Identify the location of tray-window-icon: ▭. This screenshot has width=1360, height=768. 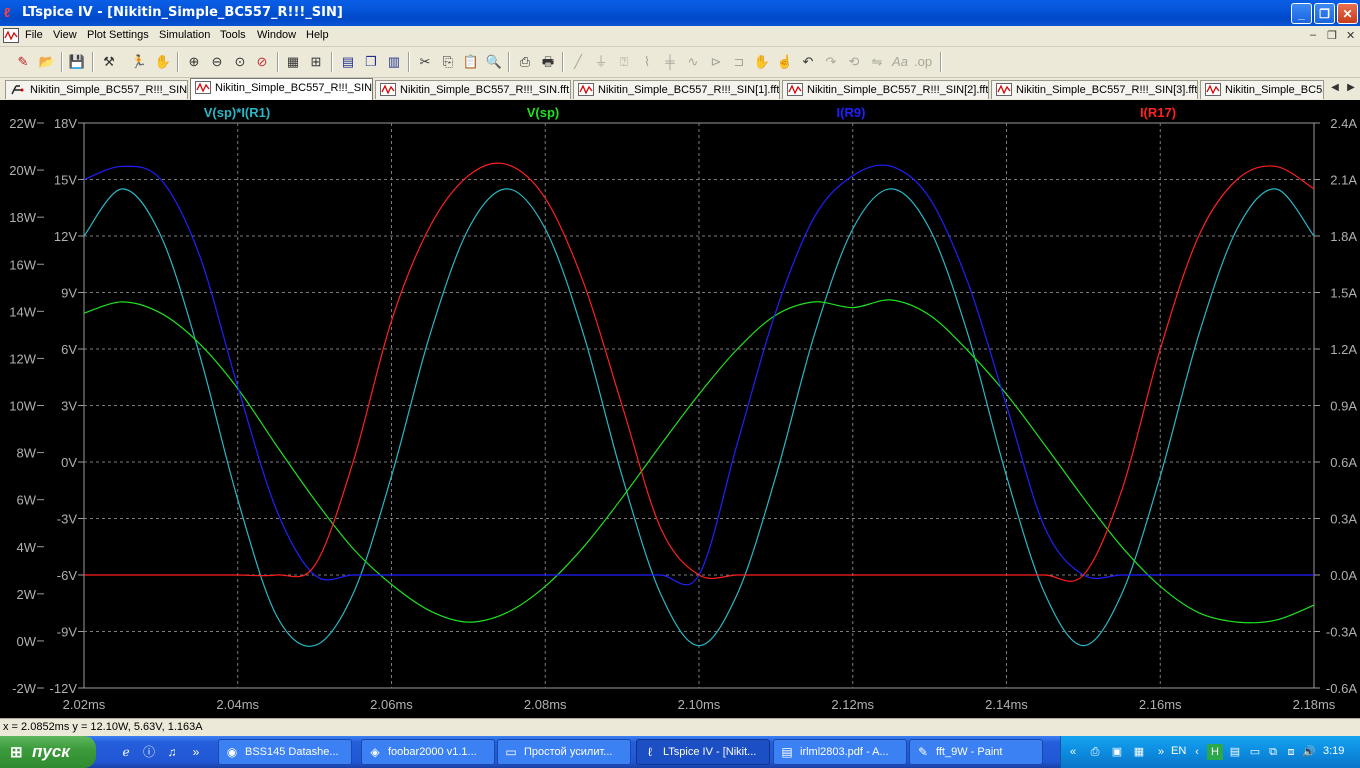
(1255, 752).